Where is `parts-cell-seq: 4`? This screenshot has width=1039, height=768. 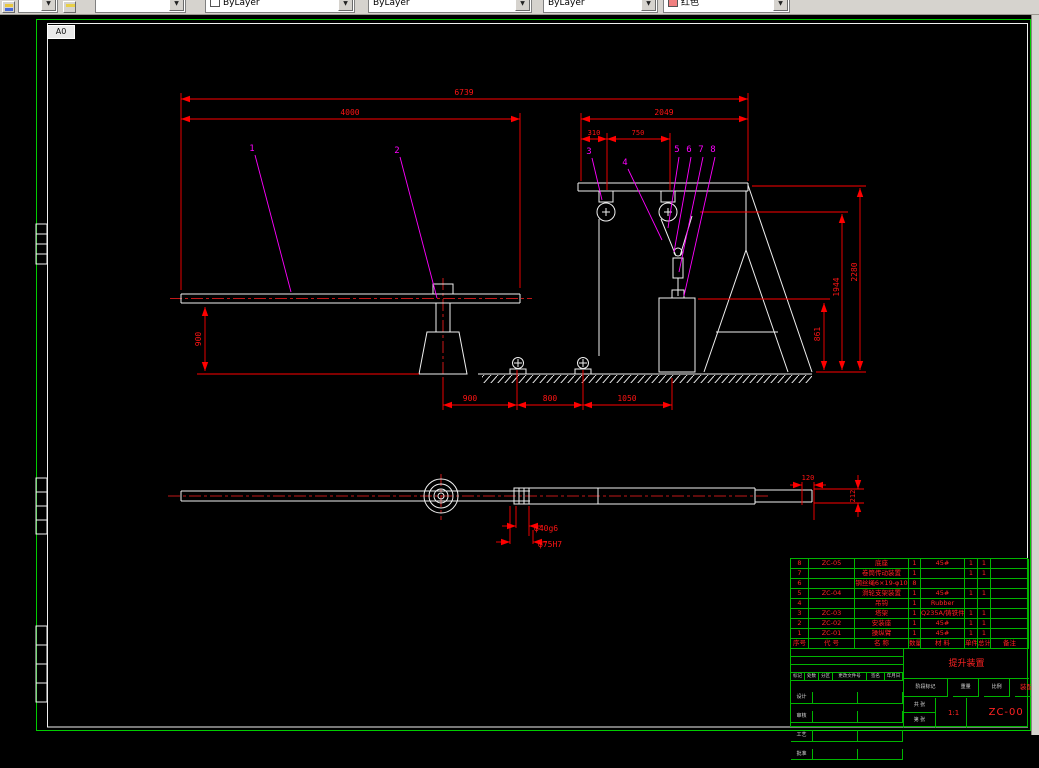
parts-cell-seq: 4 is located at coordinates (800, 604).